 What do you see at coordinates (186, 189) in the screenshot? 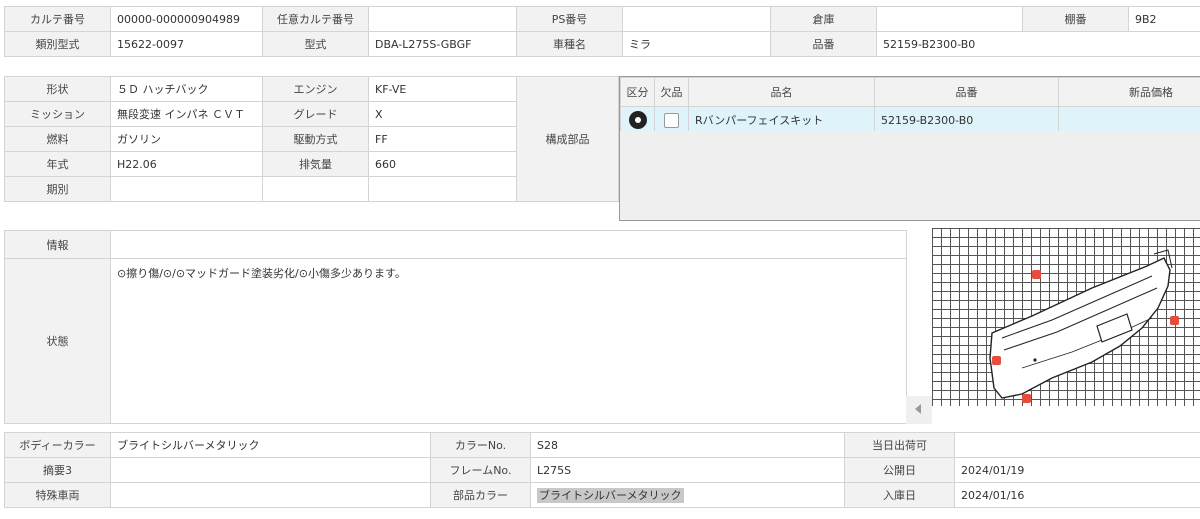
I see `kibetsu-value` at bounding box center [186, 189].